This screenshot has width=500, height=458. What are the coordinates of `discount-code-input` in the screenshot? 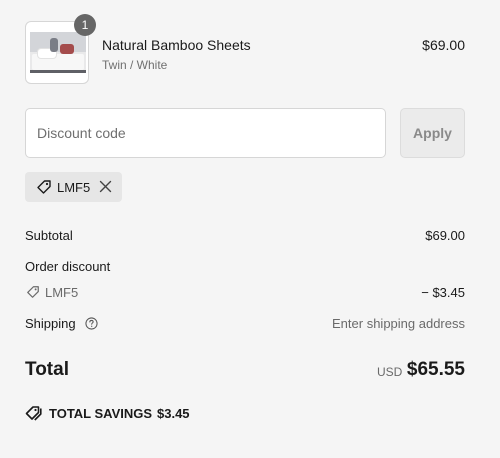 It's located at (205, 133).